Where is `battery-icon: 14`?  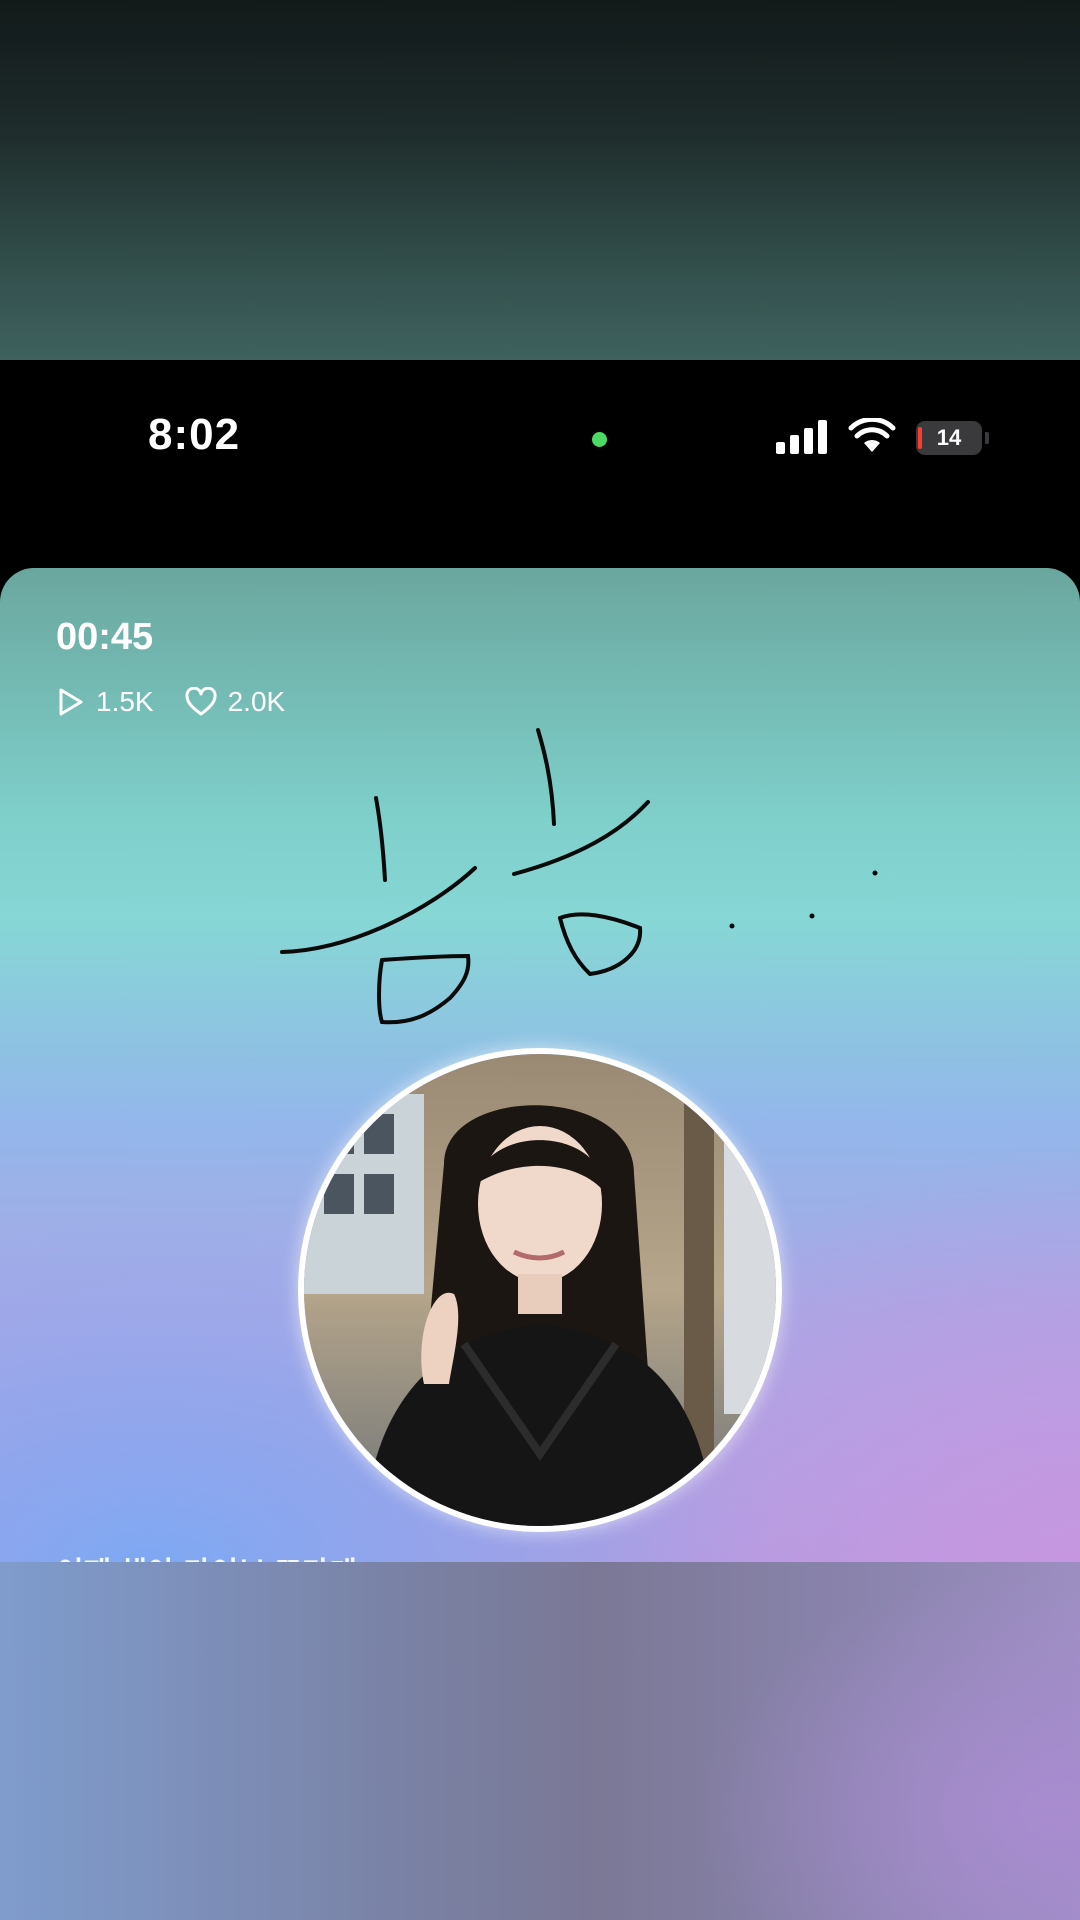 battery-icon: 14 is located at coordinates (949, 438).